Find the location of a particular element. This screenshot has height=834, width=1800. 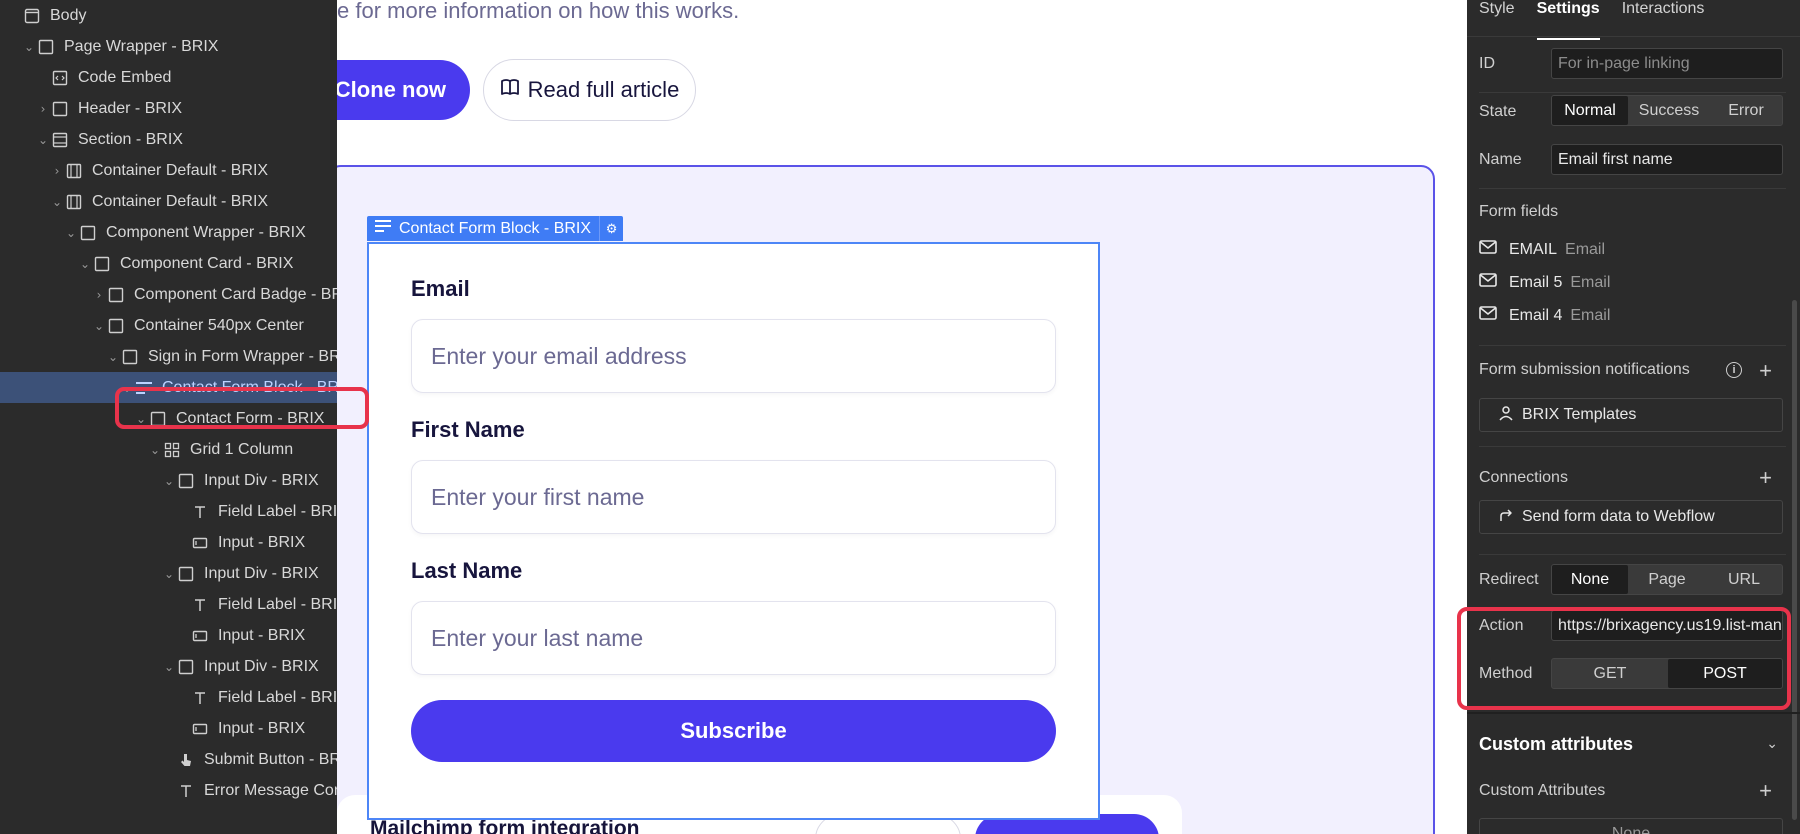

state-error-option: Error is located at coordinates (1746, 110).